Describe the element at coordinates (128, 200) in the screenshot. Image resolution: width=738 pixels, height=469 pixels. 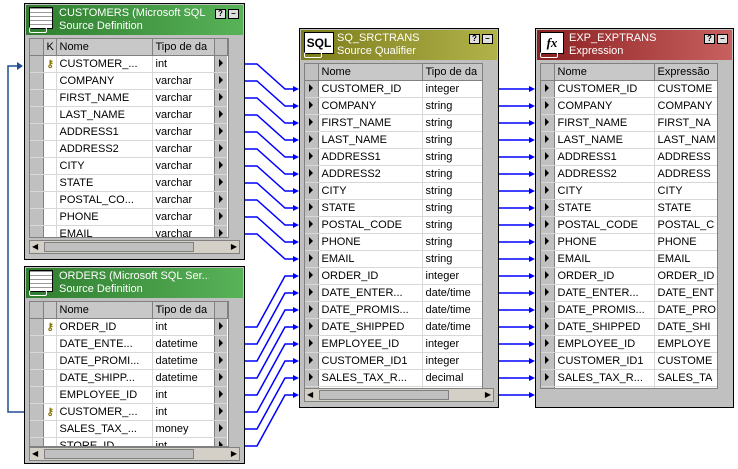
I see `port-row: POSTAL_CO... varchar` at that location.